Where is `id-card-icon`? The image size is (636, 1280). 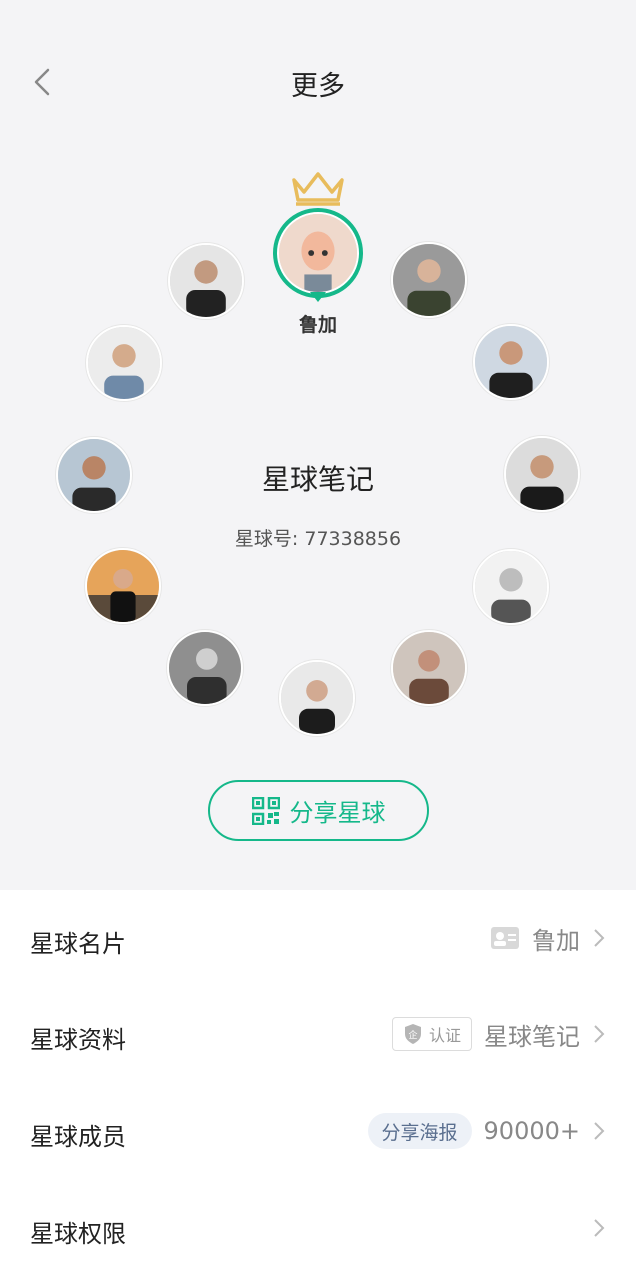
id-card-icon is located at coordinates (505, 938).